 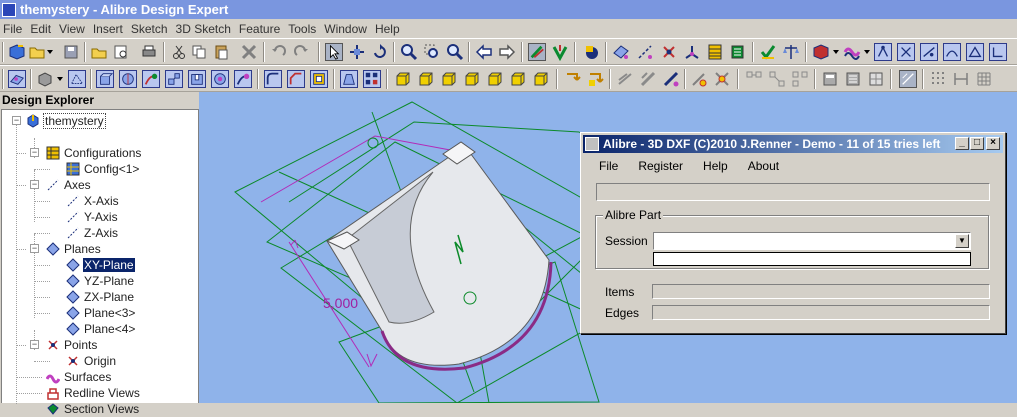 What do you see at coordinates (777, 79) in the screenshot?
I see `mate-icon` at bounding box center [777, 79].